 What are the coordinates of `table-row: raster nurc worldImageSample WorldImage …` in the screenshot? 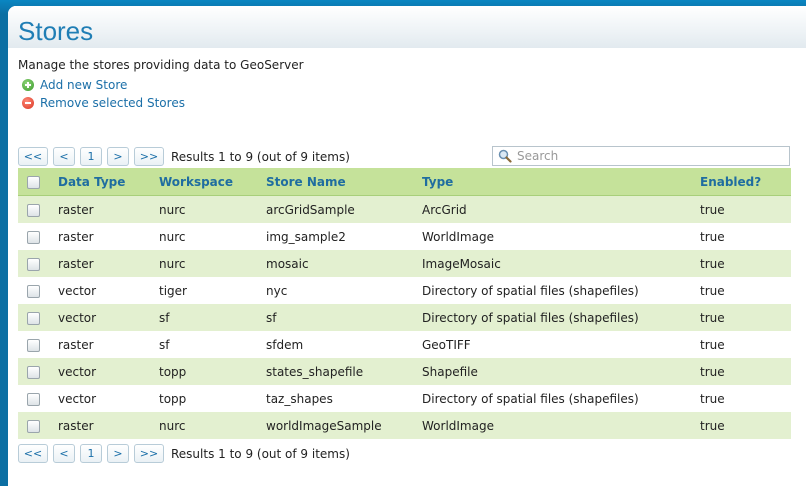 It's located at (404, 425).